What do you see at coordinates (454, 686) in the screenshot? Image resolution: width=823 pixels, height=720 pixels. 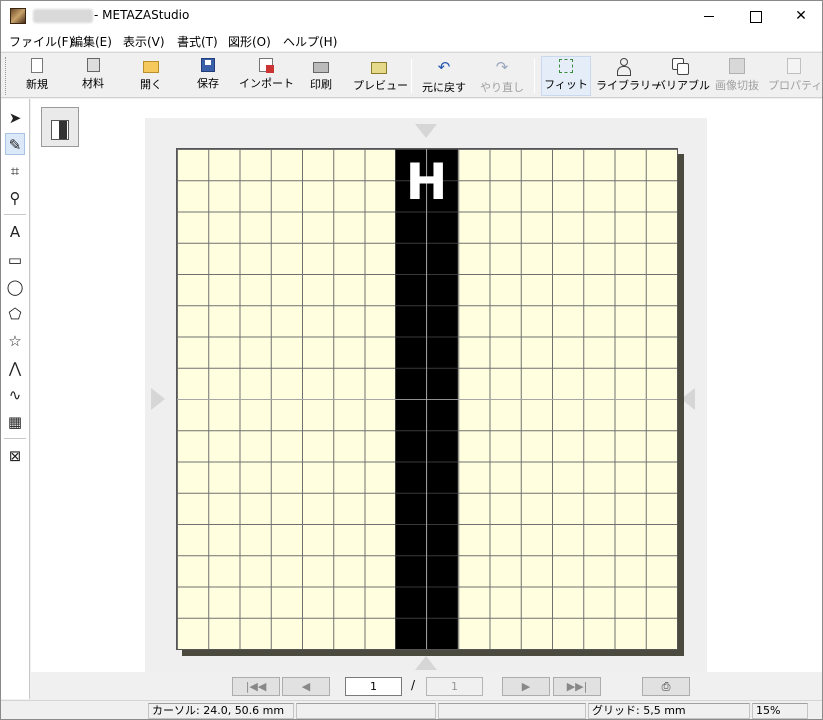 I see `total-pages-field: 1` at bounding box center [454, 686].